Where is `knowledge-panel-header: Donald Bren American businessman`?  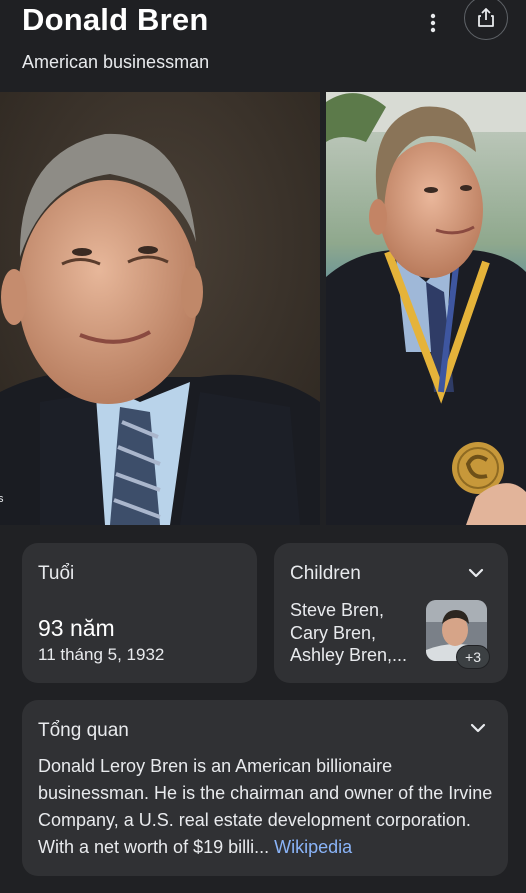
knowledge-panel-header: Donald Bren American businessman is located at coordinates (263, 46).